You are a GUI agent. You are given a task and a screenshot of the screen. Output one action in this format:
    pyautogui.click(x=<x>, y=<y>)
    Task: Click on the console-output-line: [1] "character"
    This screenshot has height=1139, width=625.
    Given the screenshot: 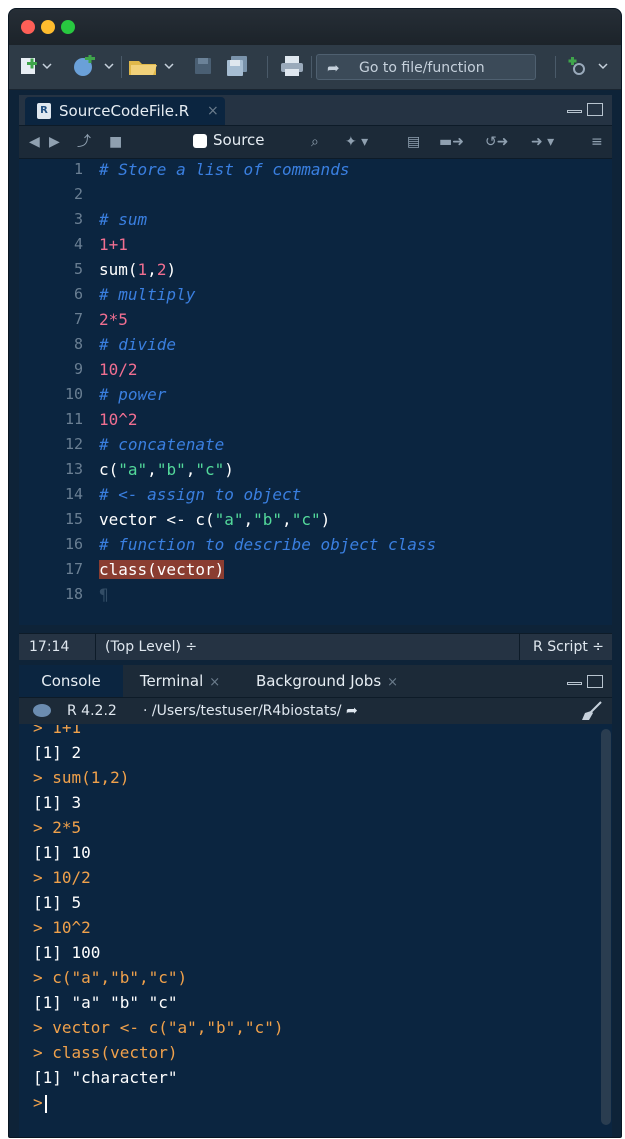 What is the action you would take?
    pyautogui.click(x=105, y=1077)
    